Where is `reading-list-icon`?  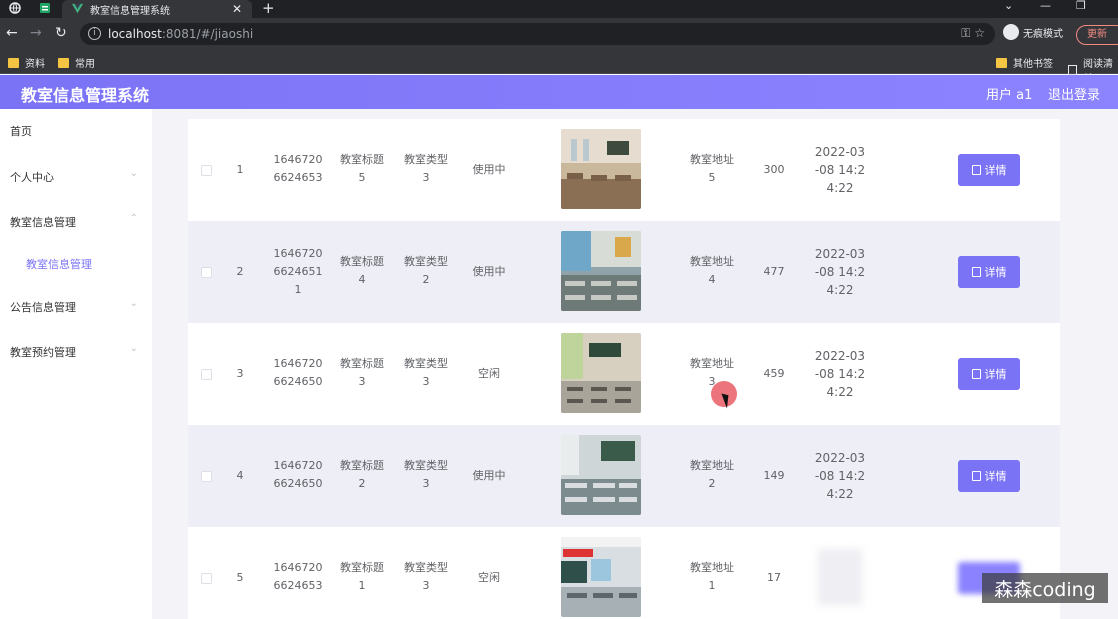
reading-list-icon is located at coordinates (1072, 70).